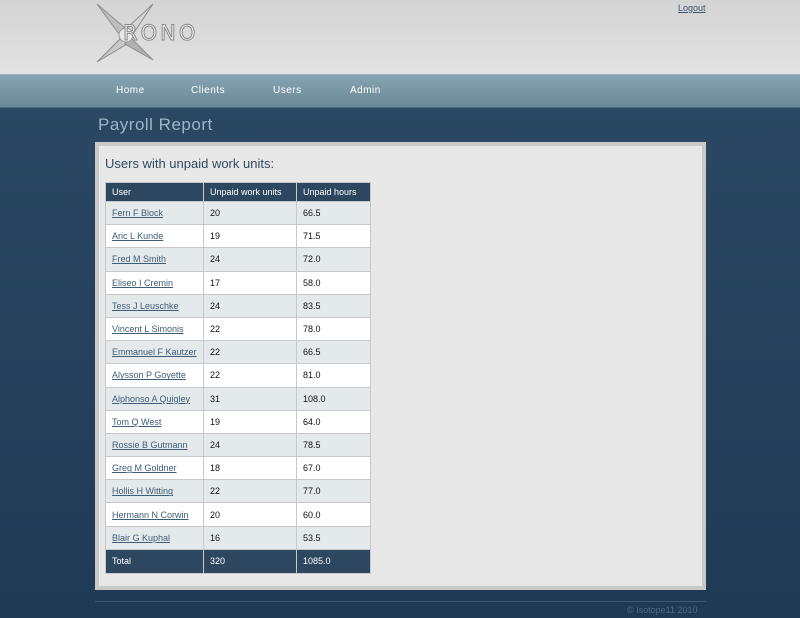  I want to click on unpaid-units-cell: 31, so click(250, 398).